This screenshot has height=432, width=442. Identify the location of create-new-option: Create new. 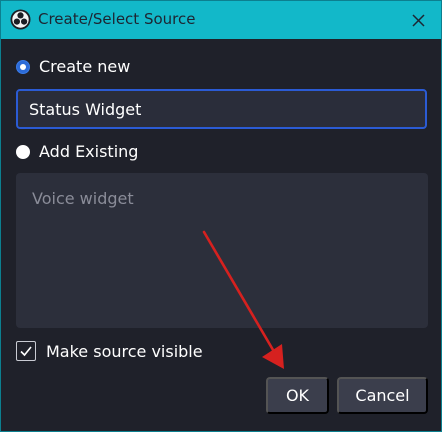
(73, 66).